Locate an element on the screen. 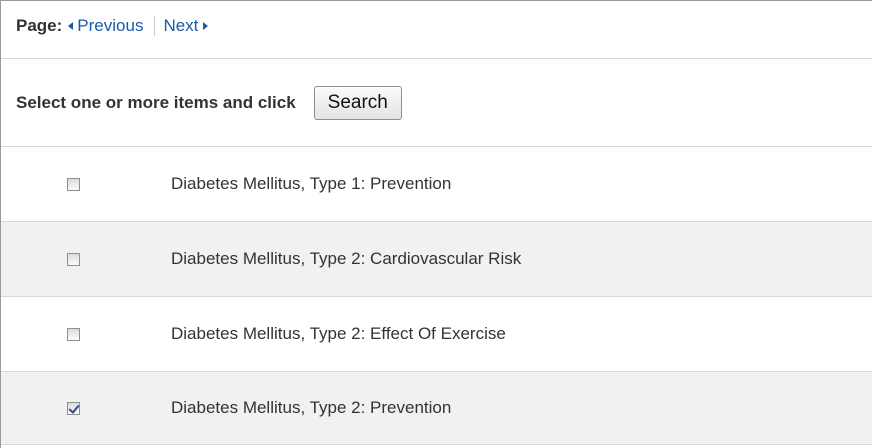 This screenshot has width=873, height=448. next-link: Next is located at coordinates (186, 26).